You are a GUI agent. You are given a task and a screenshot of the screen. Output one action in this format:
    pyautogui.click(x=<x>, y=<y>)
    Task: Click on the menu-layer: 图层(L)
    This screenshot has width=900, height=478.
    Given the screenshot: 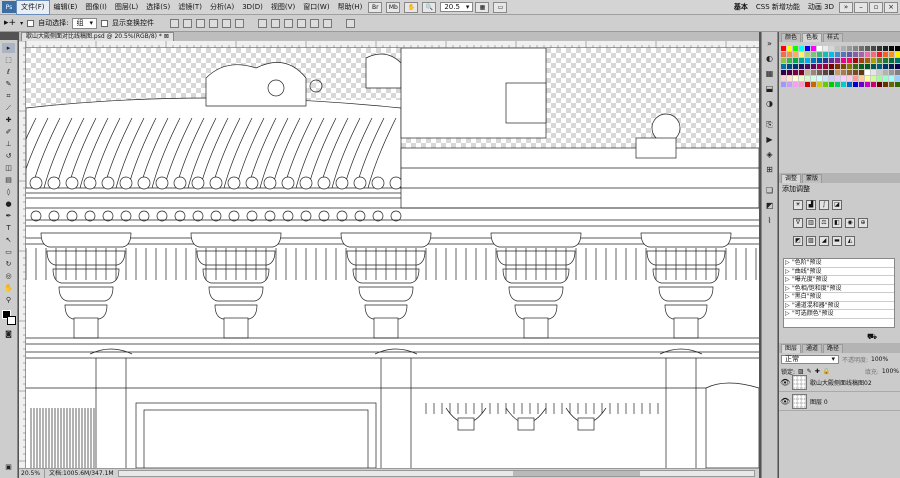 What is the action you would take?
    pyautogui.click(x=126, y=7)
    